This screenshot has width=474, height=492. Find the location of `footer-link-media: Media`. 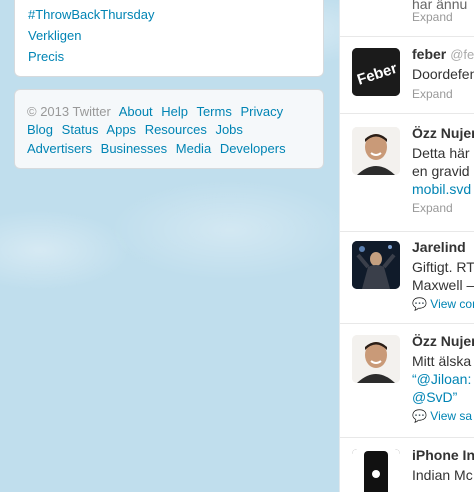

footer-link-media: Media is located at coordinates (193, 148).